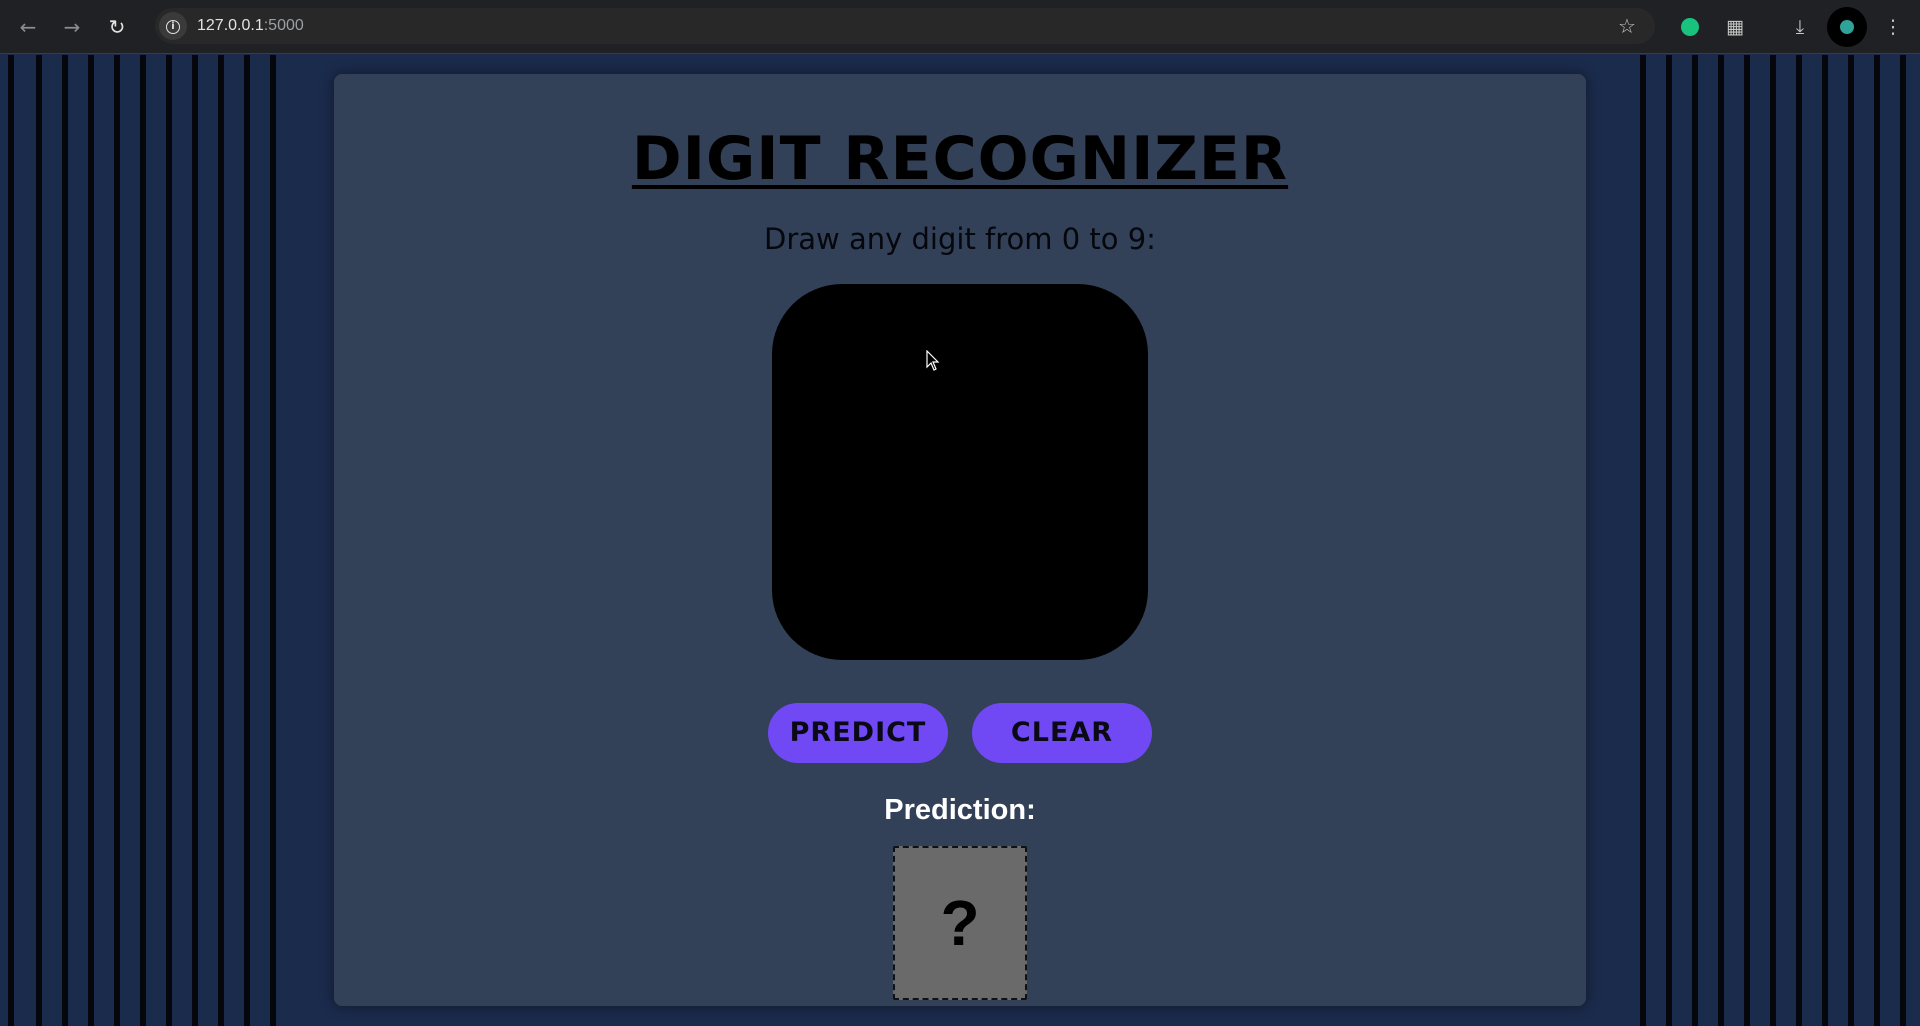 This screenshot has width=1920, height=1026. I want to click on mouse-cursor-icon, so click(933, 360).